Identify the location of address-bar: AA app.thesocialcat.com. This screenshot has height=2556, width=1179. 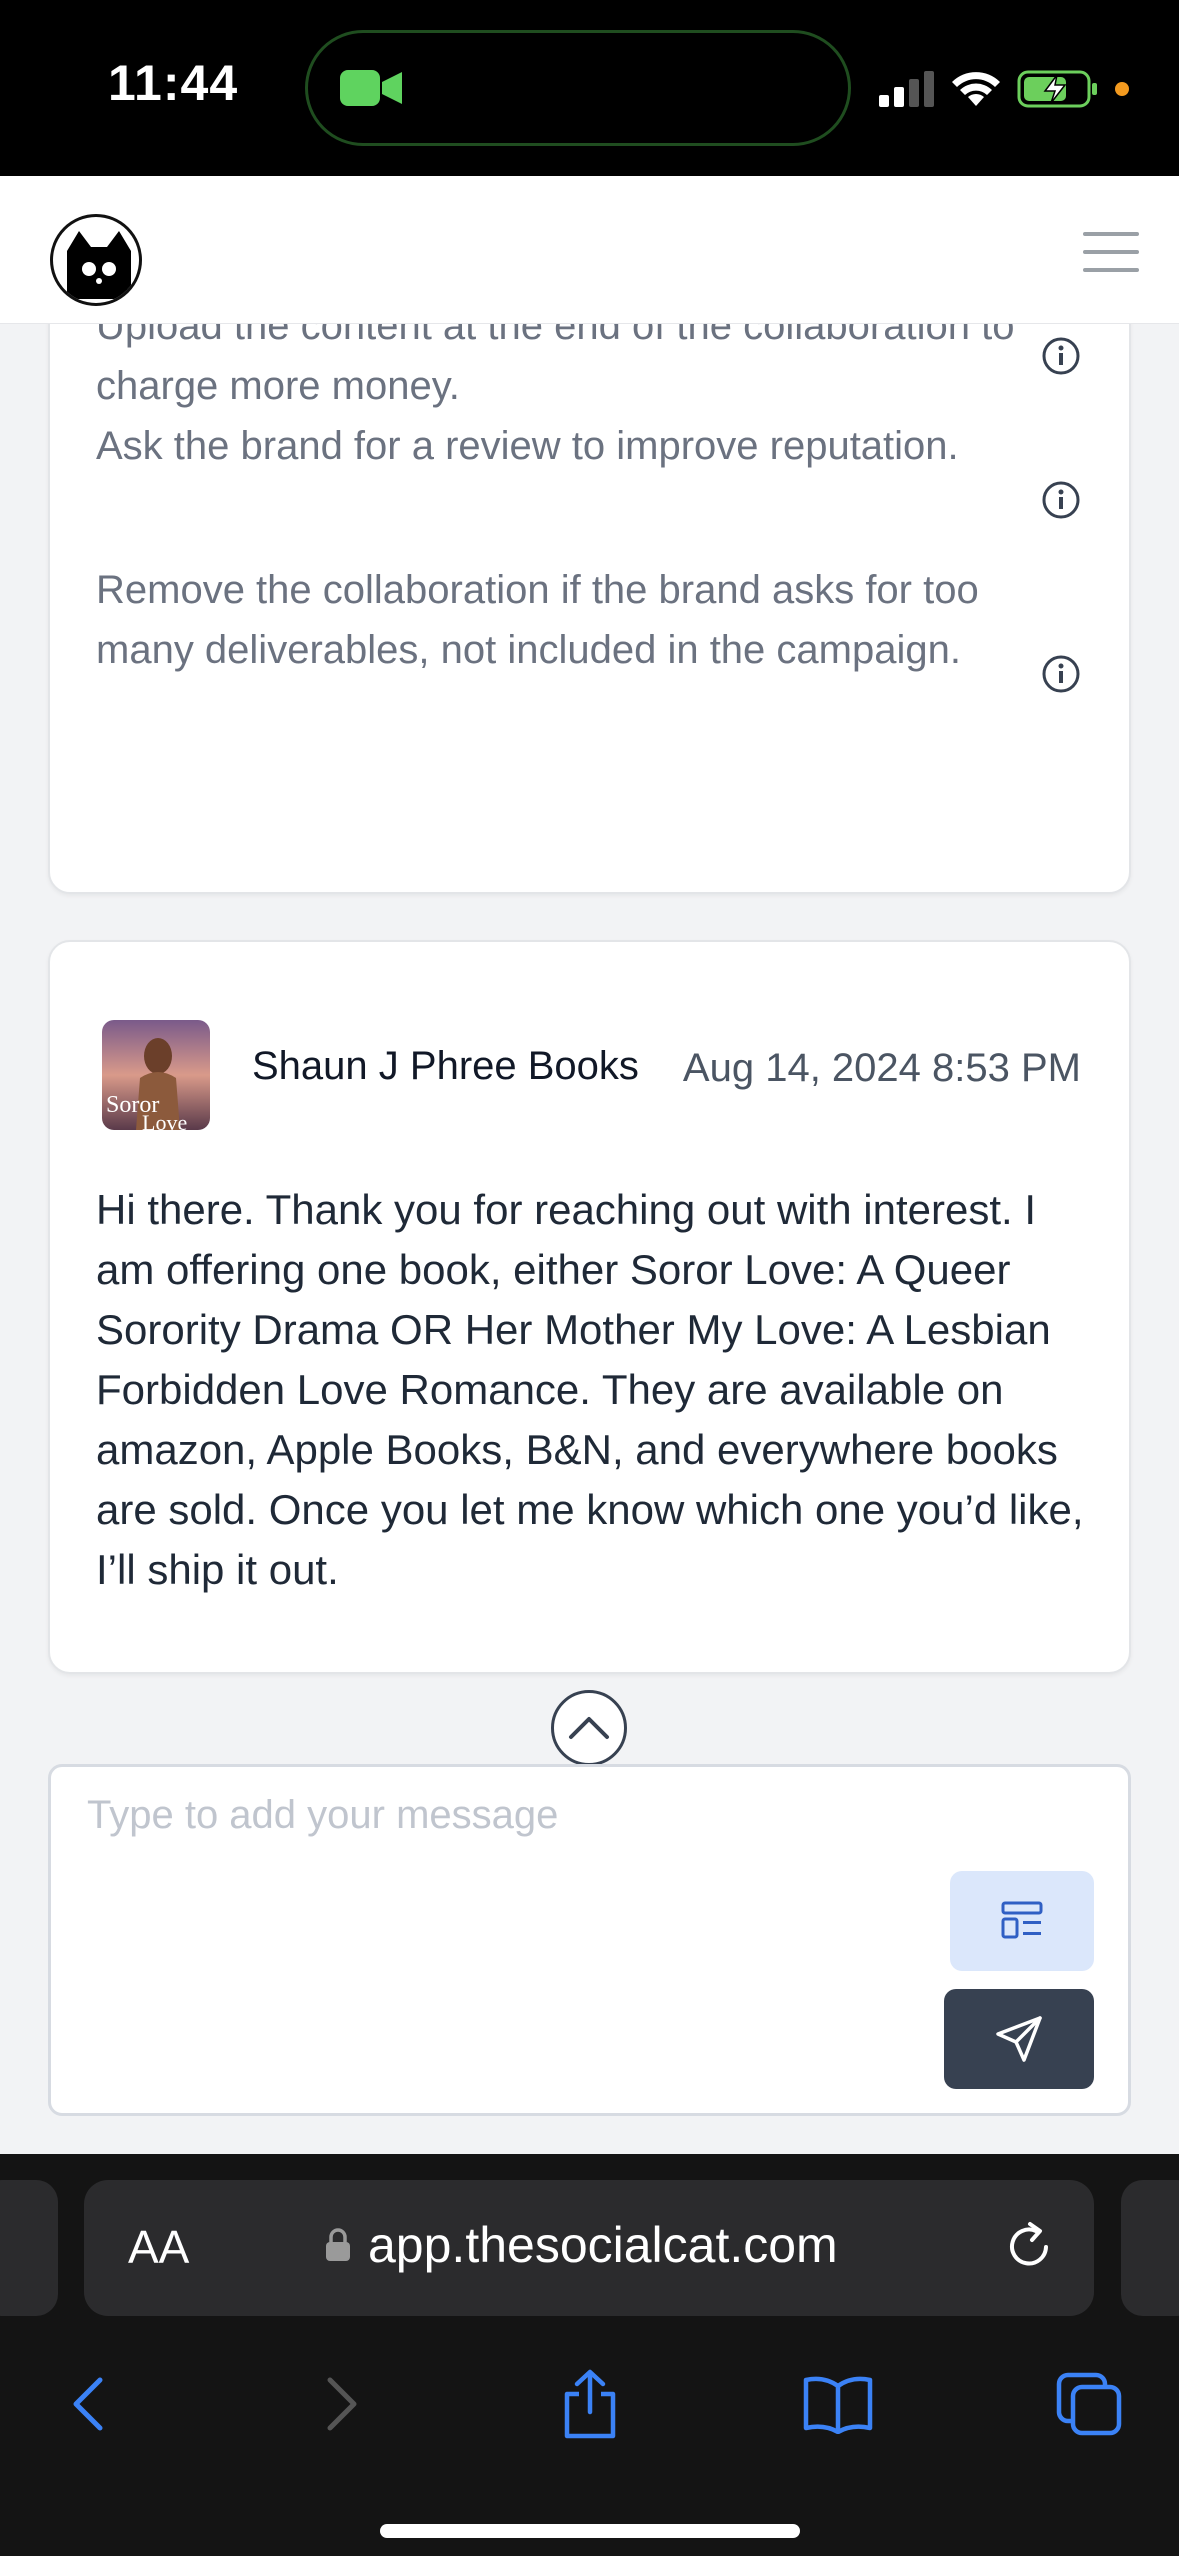
(589, 2248).